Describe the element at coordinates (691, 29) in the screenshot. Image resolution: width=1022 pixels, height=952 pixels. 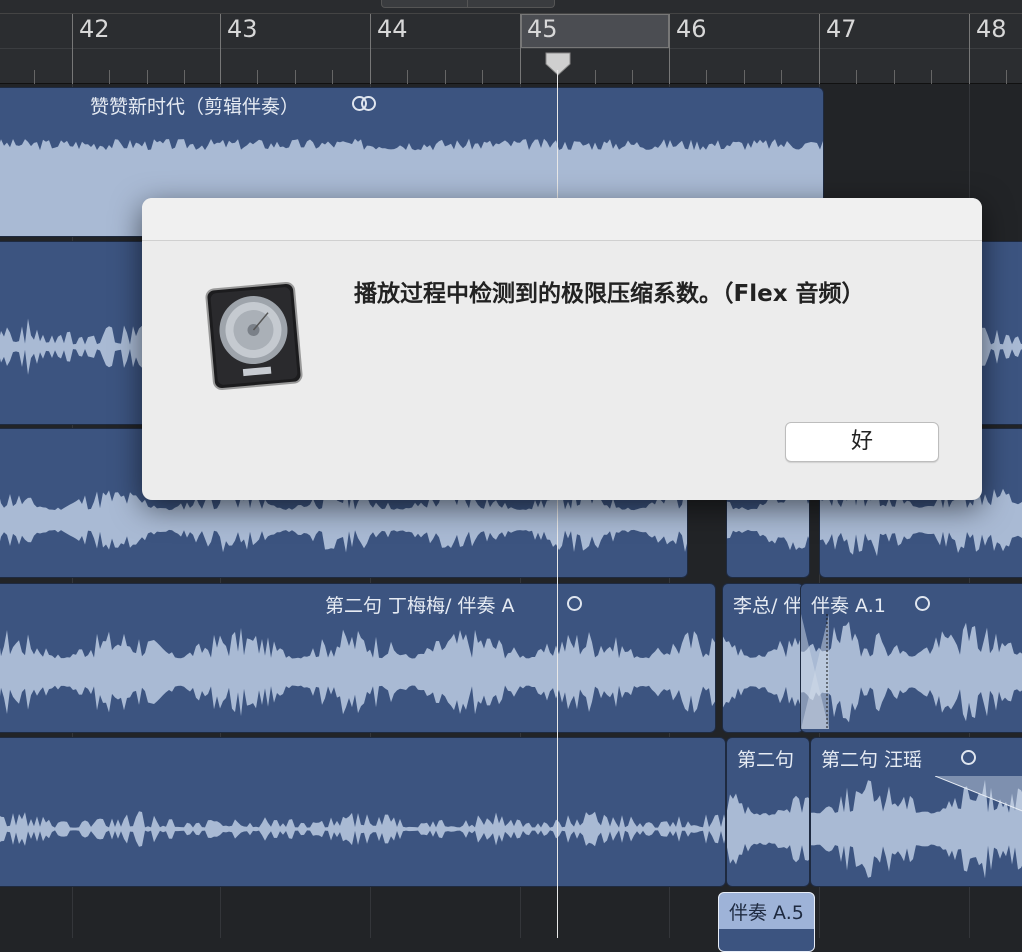
I see `bar-number: 46` at that location.